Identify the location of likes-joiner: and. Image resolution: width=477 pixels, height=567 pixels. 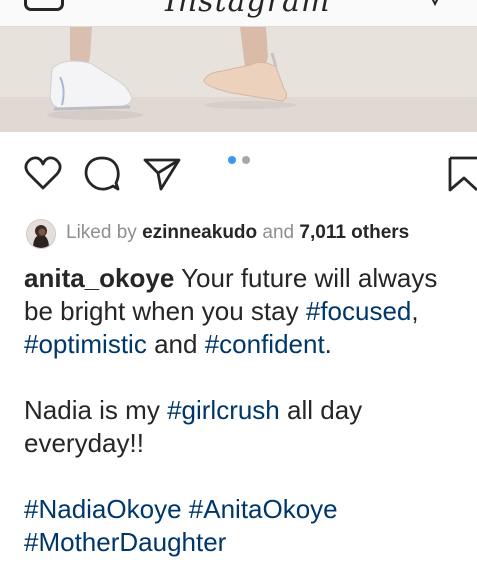
(278, 232).